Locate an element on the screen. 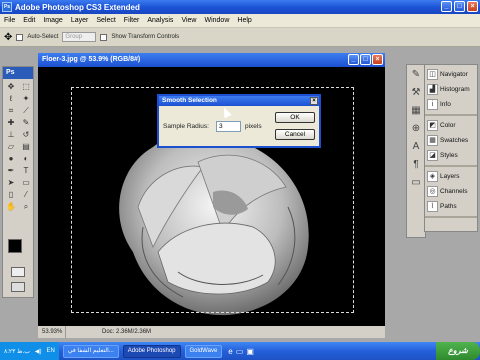 The width and height of the screenshot is (480, 360). shape-tool-icon: ▭ is located at coordinates (26, 182).